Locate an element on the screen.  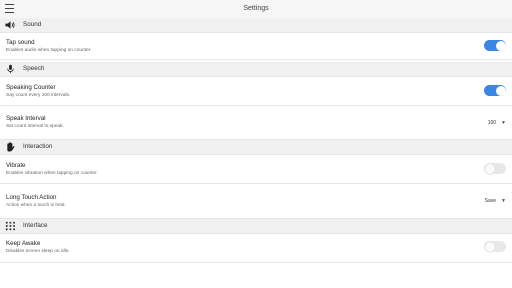
speaking-counter-toggle is located at coordinates (495, 90).